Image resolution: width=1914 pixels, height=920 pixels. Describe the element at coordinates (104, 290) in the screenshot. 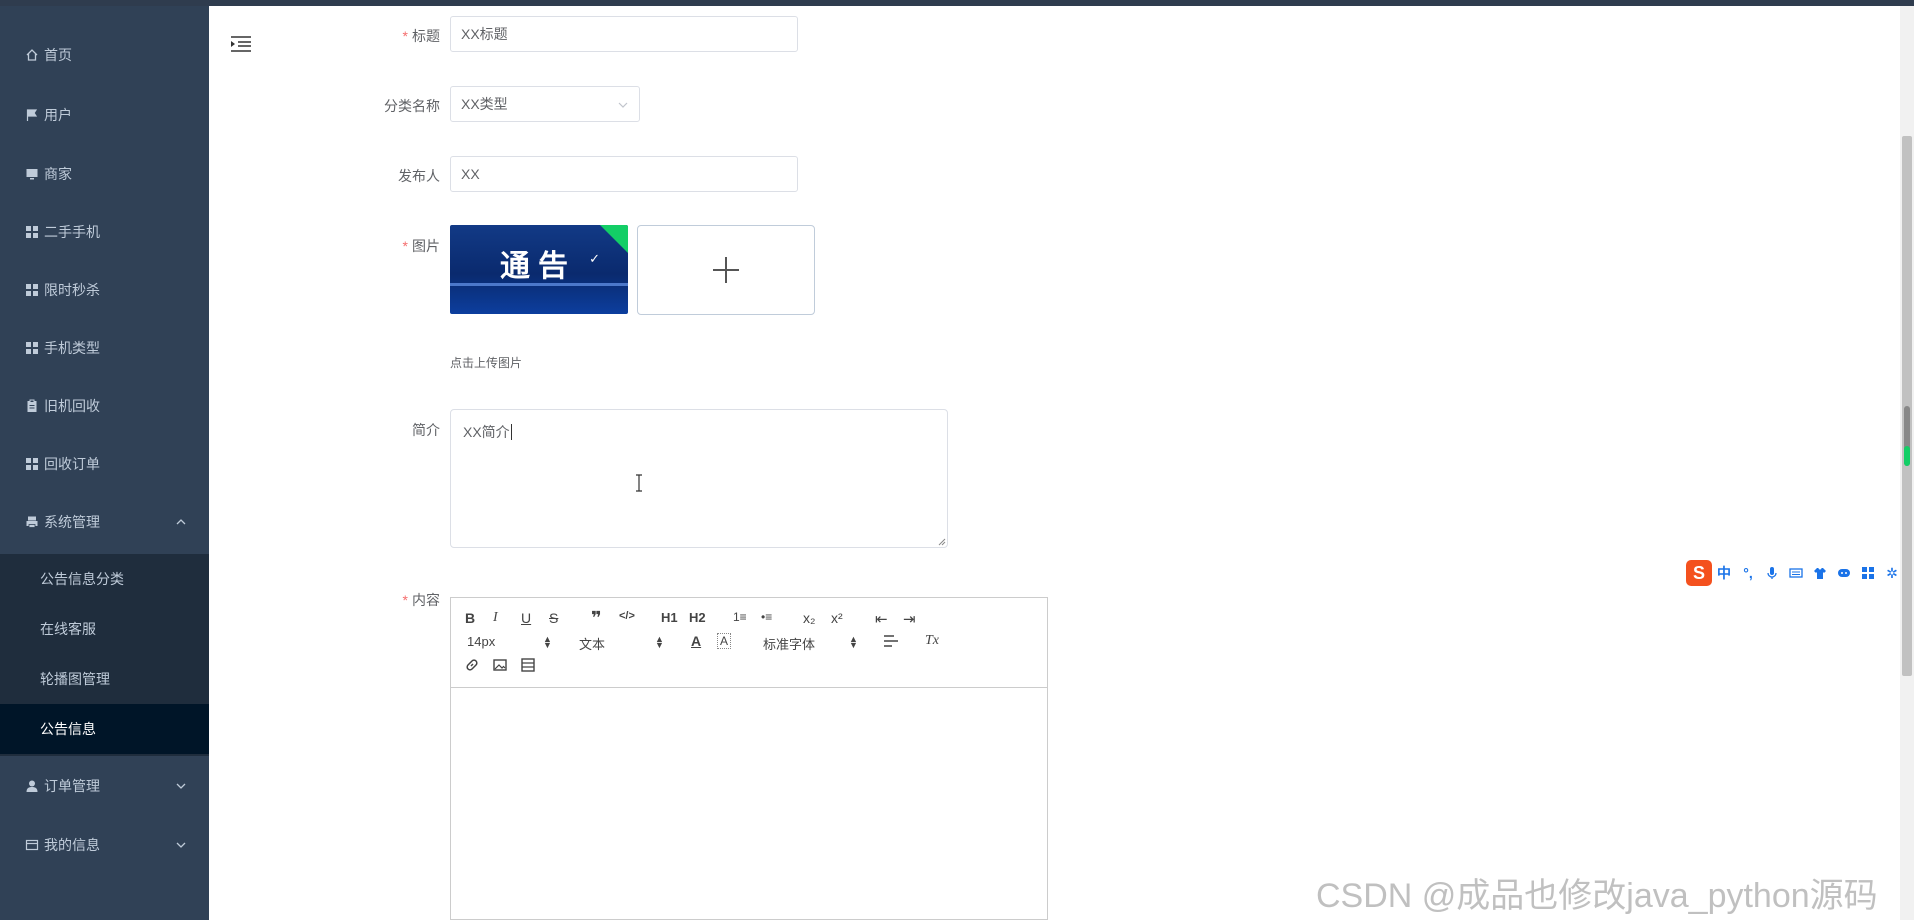

I see `sidebar-item-flash-sale: 限时秒杀` at that location.